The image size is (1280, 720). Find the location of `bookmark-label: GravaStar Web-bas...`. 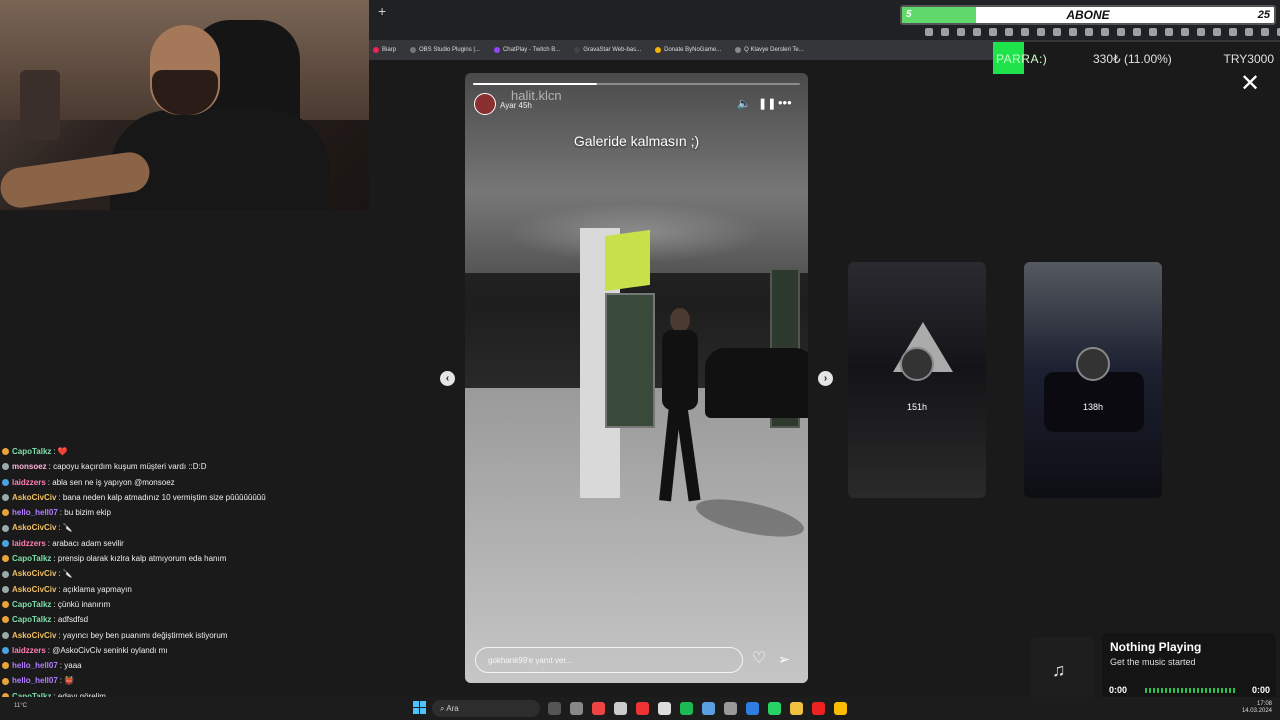

bookmark-label: GravaStar Web-bas... is located at coordinates (612, 50).